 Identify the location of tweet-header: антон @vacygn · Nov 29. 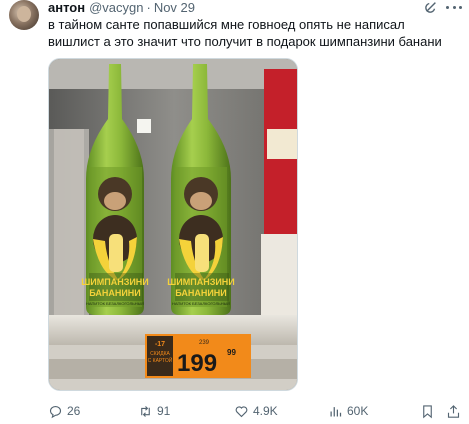
(121, 7).